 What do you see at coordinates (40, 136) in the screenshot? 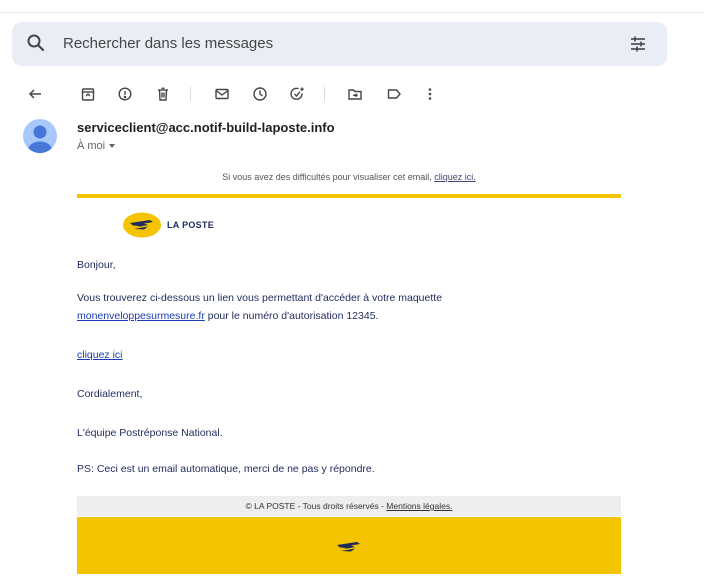
I see `sender-avatar` at bounding box center [40, 136].